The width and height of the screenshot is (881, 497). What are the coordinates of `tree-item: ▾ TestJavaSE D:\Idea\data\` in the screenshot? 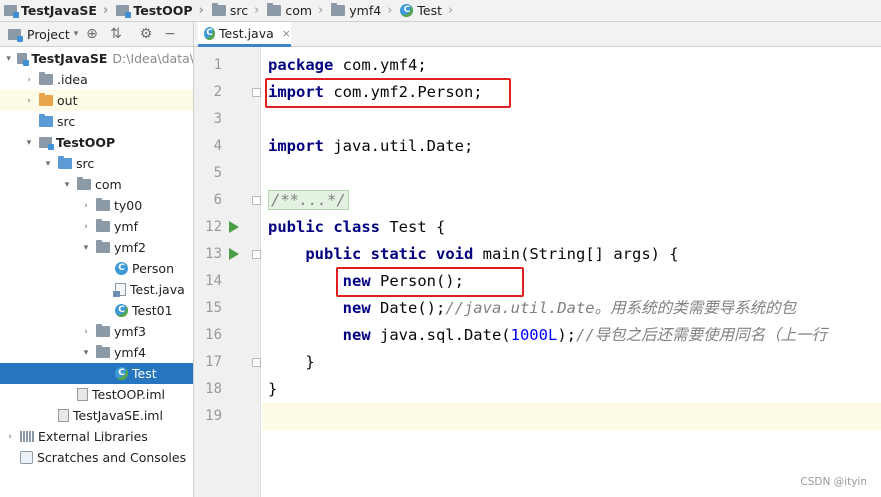 It's located at (97, 58).